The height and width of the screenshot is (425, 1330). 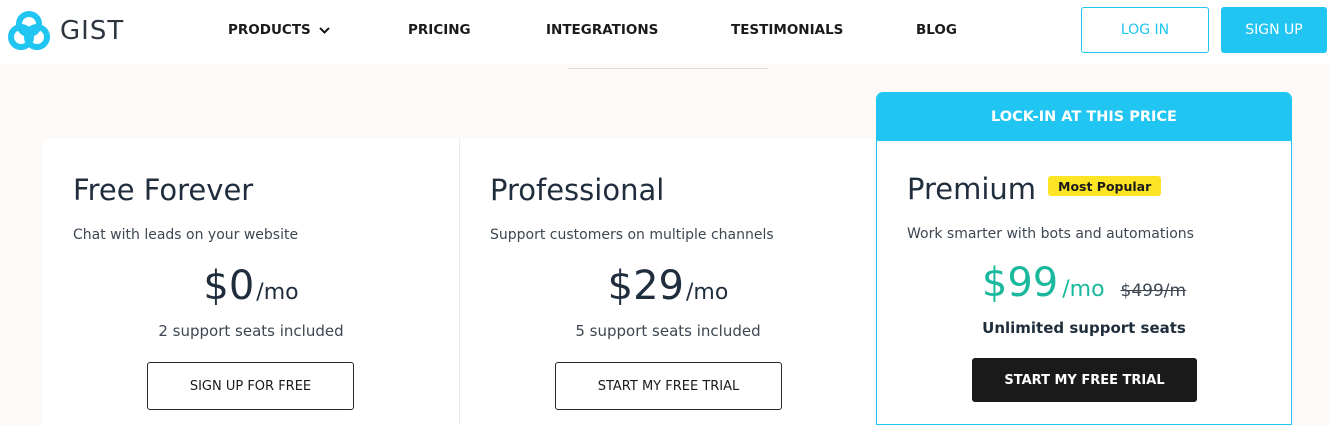 I want to click on most-popular-badge: Most Popular, so click(x=1105, y=186).